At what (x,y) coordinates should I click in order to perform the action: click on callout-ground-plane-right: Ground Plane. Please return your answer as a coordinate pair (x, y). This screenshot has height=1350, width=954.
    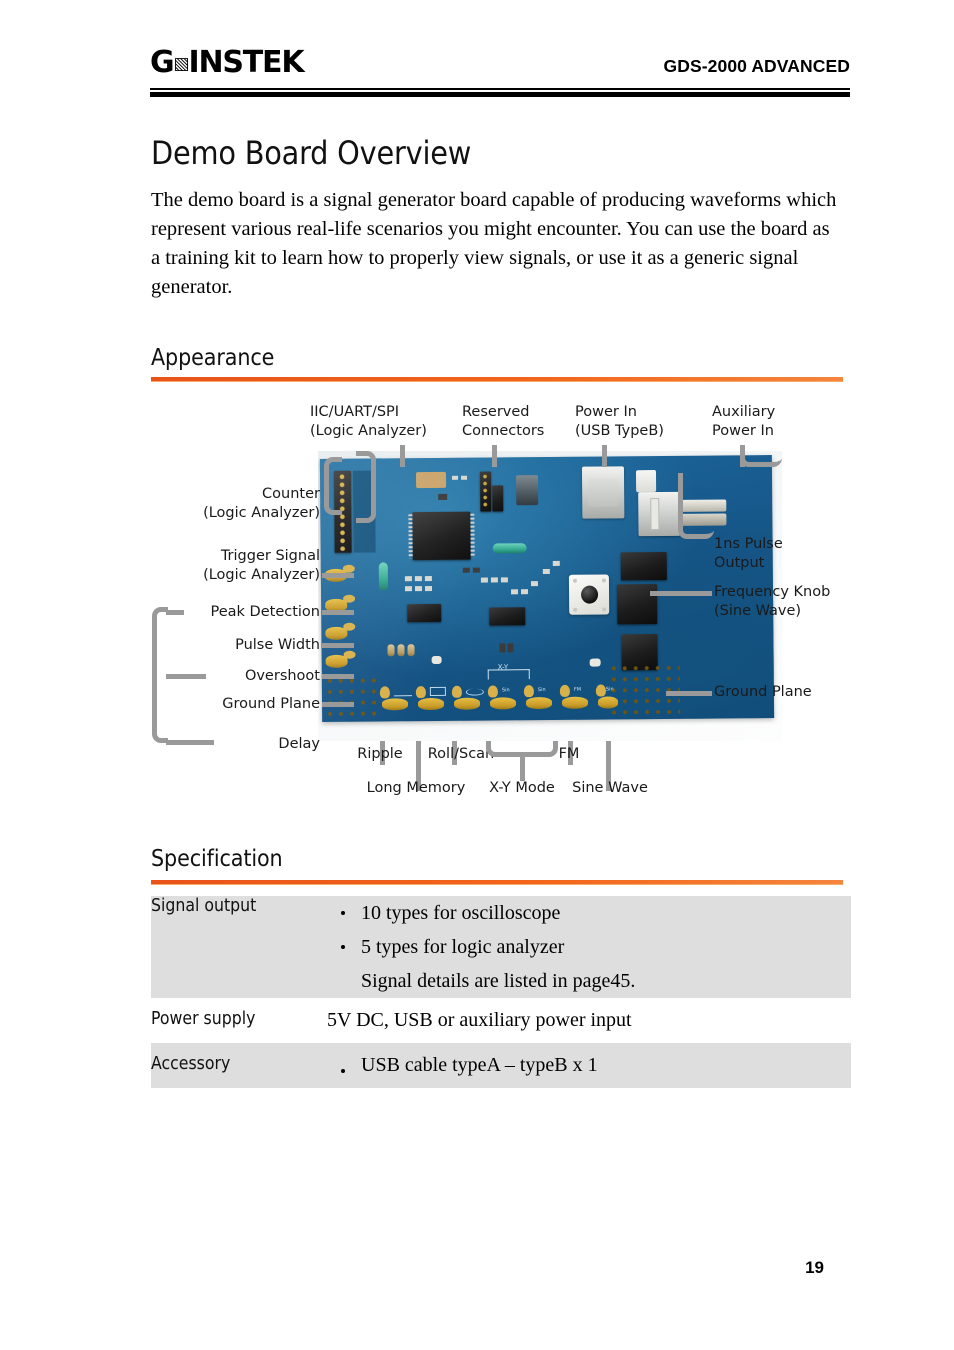
    Looking at the image, I should click on (763, 692).